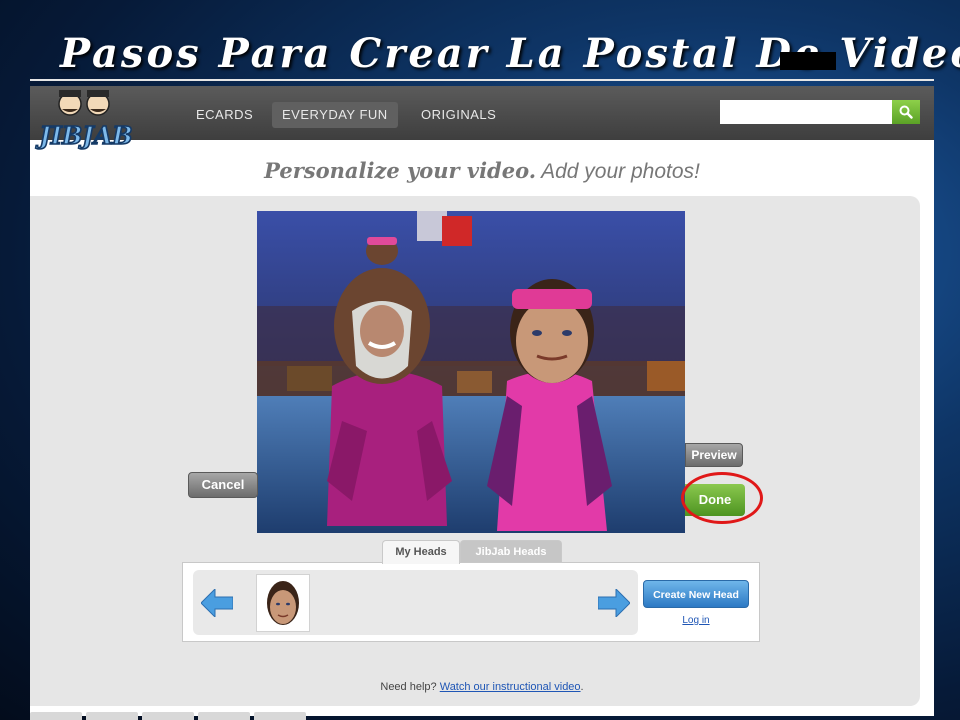 The height and width of the screenshot is (720, 960). What do you see at coordinates (722, 498) in the screenshot?
I see `highlight-circle` at bounding box center [722, 498].